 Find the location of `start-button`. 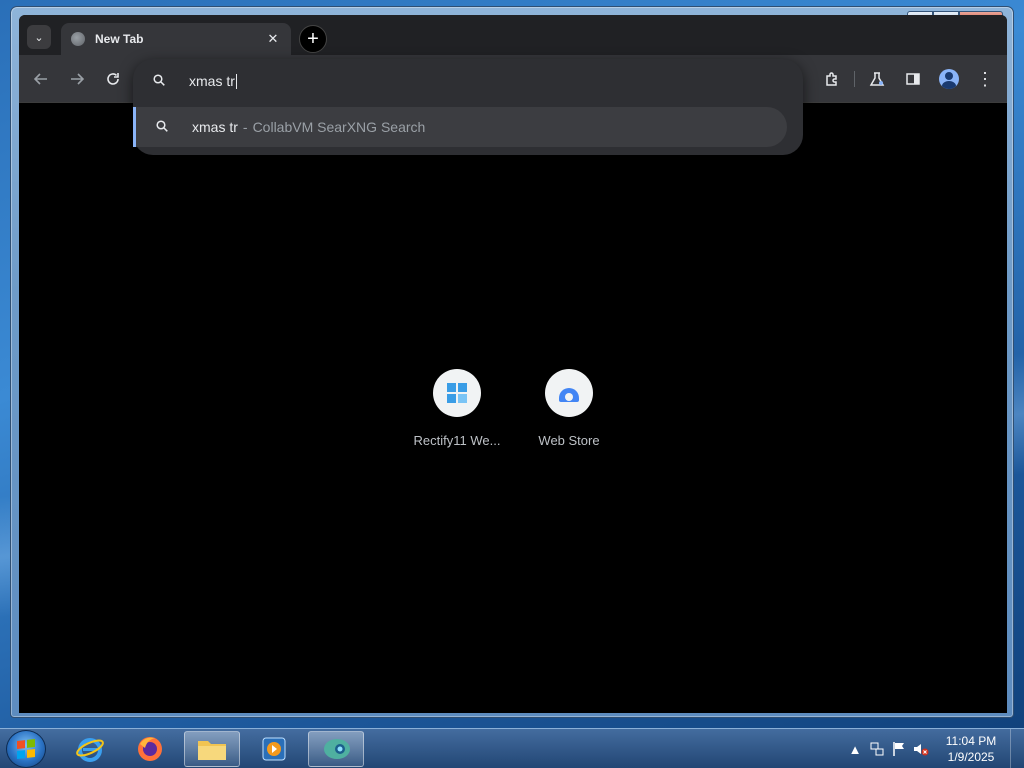

start-button is located at coordinates (26, 749).